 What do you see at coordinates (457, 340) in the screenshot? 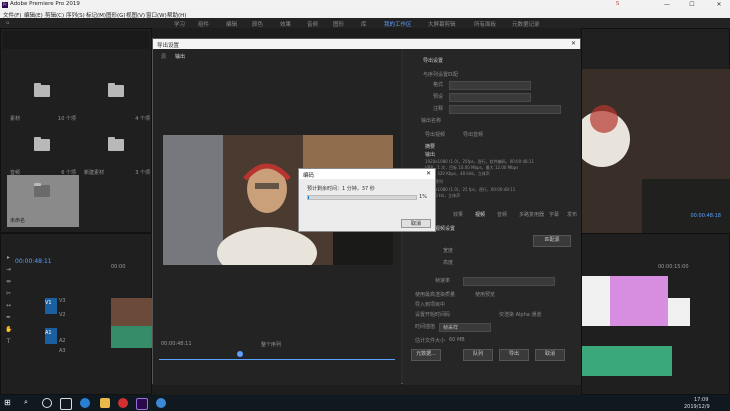
I see `estimated-size-value: 60 MB` at bounding box center [457, 340].